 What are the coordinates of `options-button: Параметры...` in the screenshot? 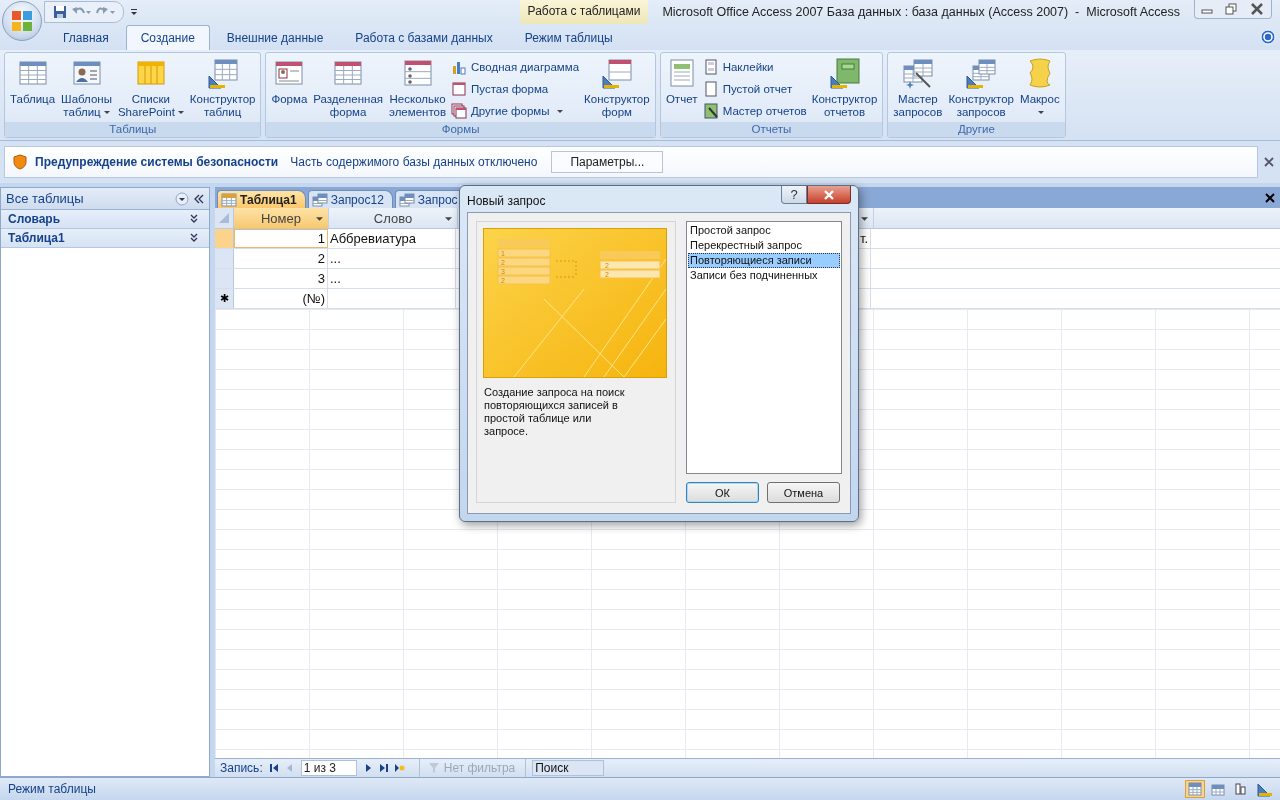 It's located at (607, 162).